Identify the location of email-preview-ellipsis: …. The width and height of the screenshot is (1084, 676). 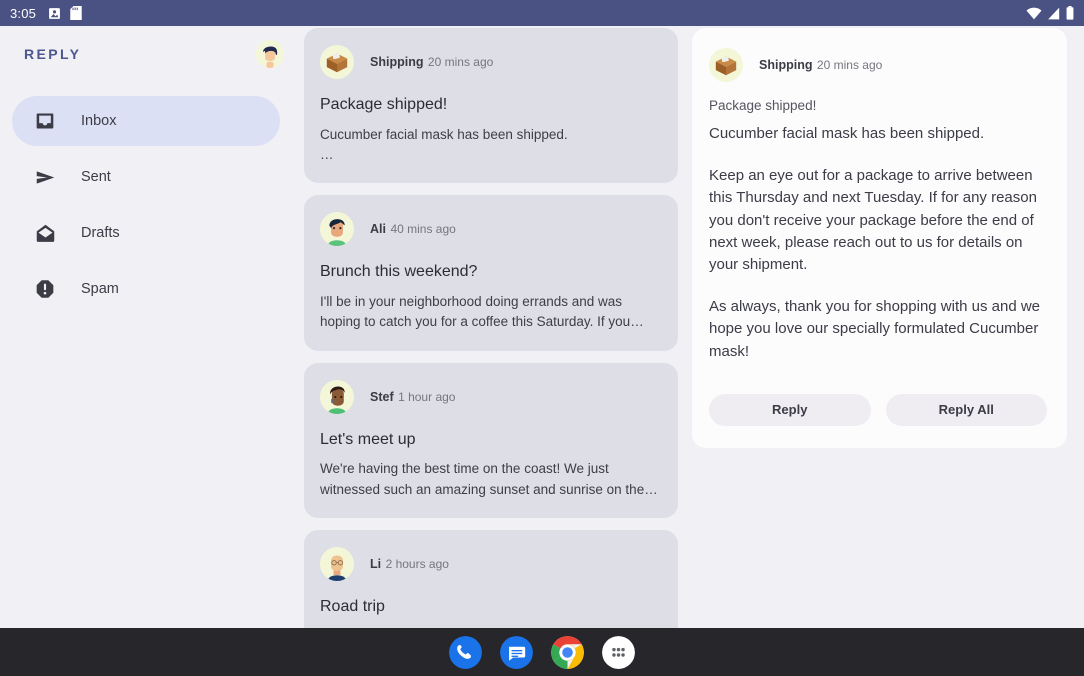
(327, 155).